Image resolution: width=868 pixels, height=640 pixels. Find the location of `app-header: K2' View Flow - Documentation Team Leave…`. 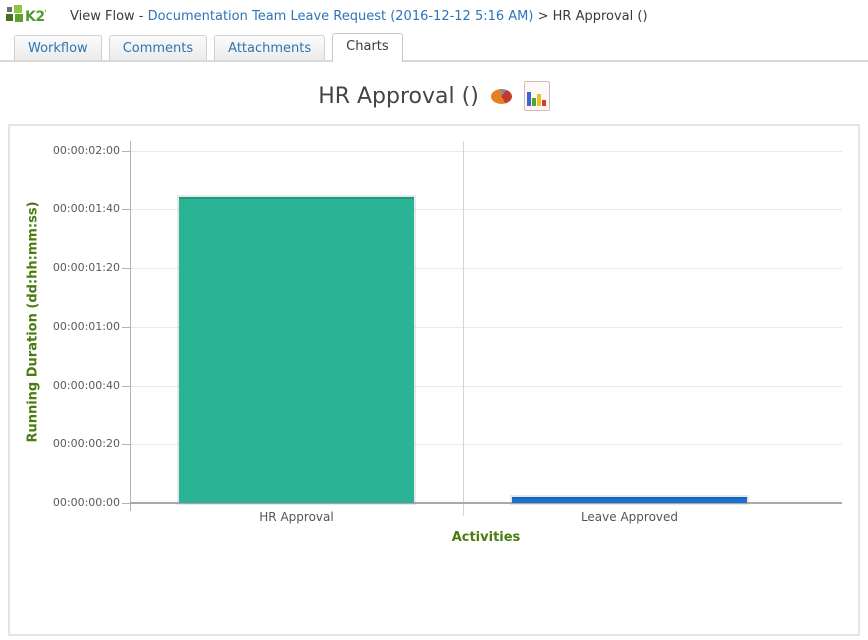

app-header: K2' View Flow - Documentation Team Leave… is located at coordinates (434, 16).